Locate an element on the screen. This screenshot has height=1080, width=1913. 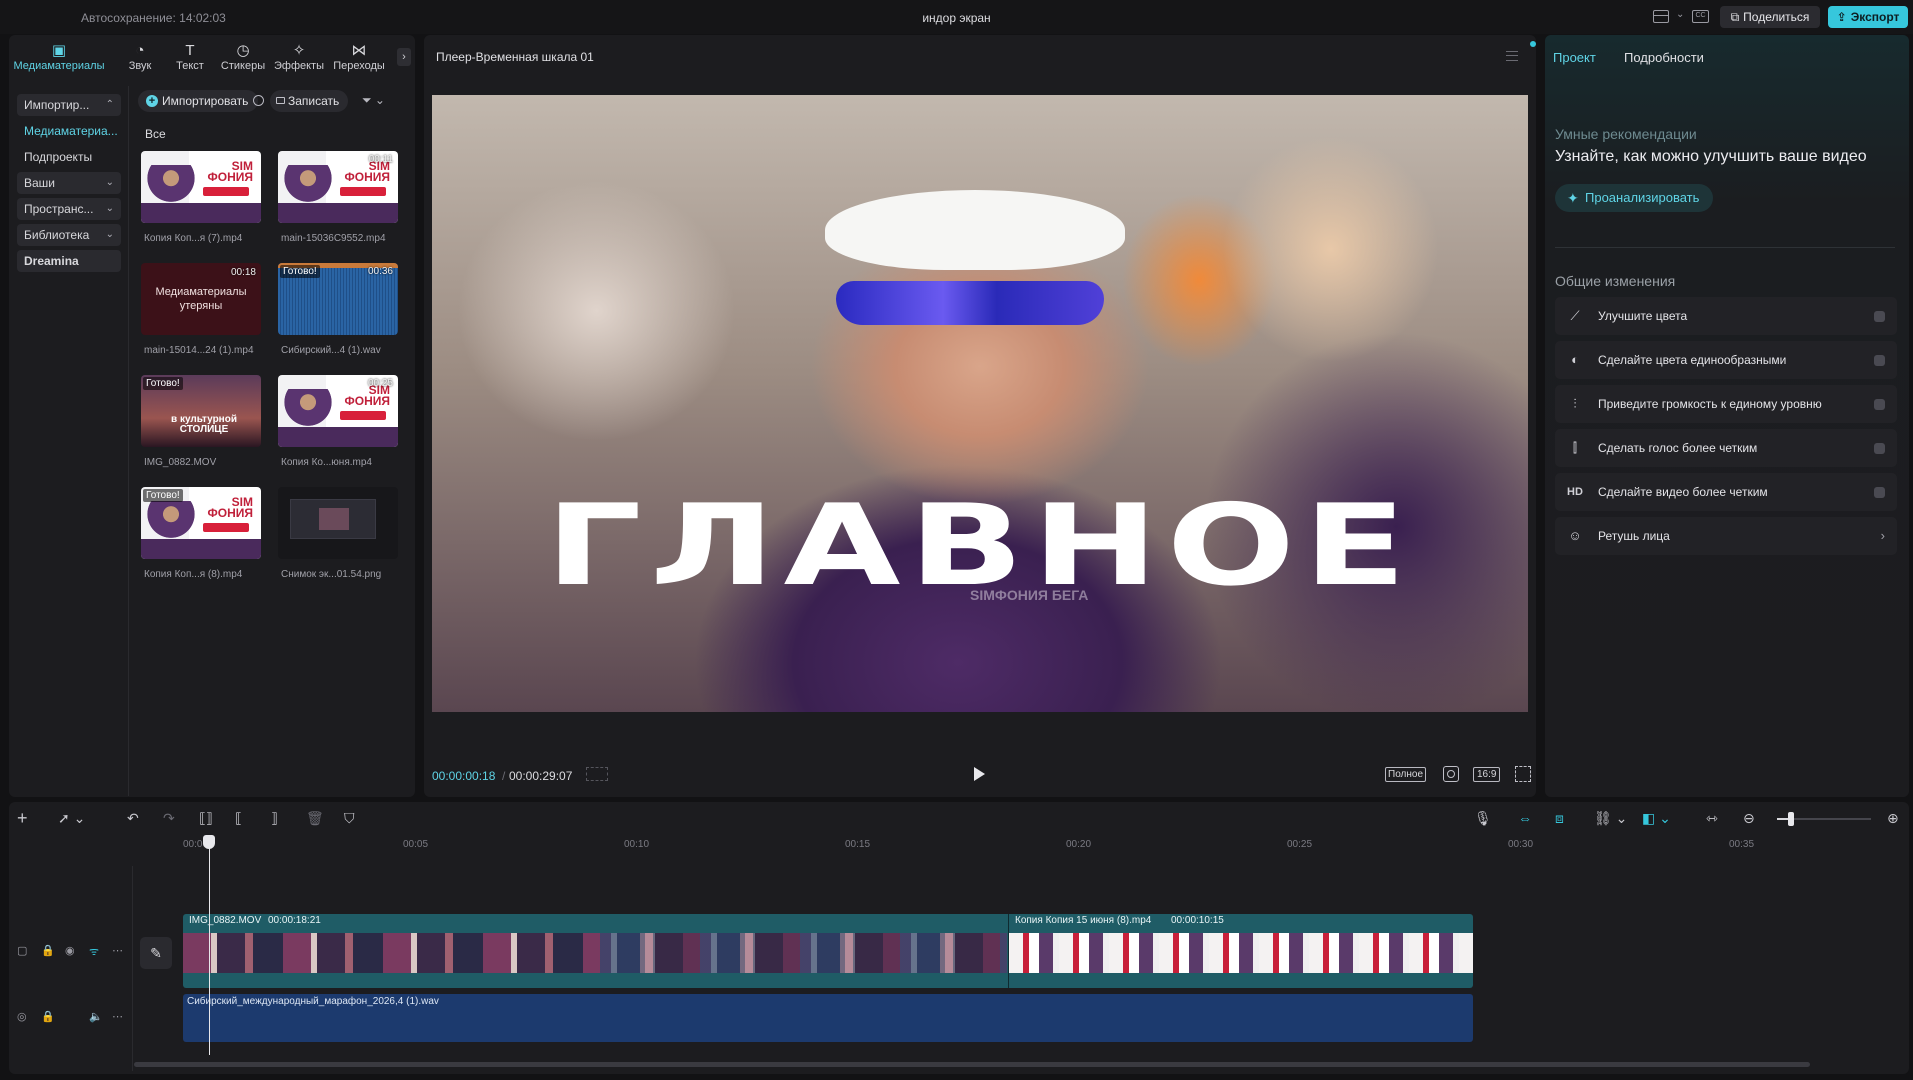
tab-text: T Текст is located at coordinates (190, 57).